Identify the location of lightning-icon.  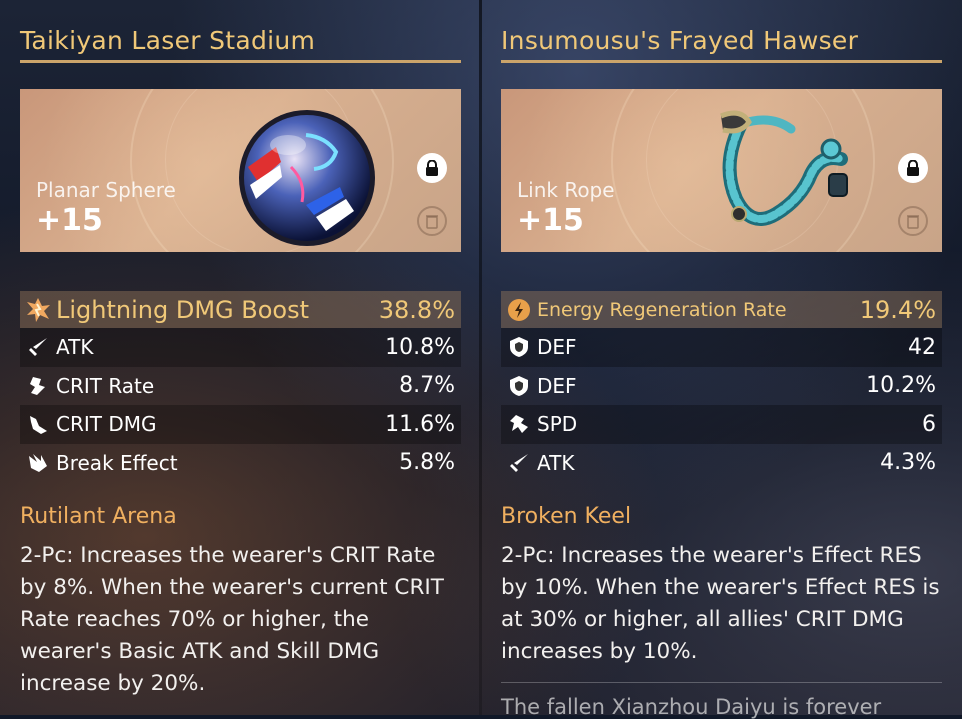
(38, 309).